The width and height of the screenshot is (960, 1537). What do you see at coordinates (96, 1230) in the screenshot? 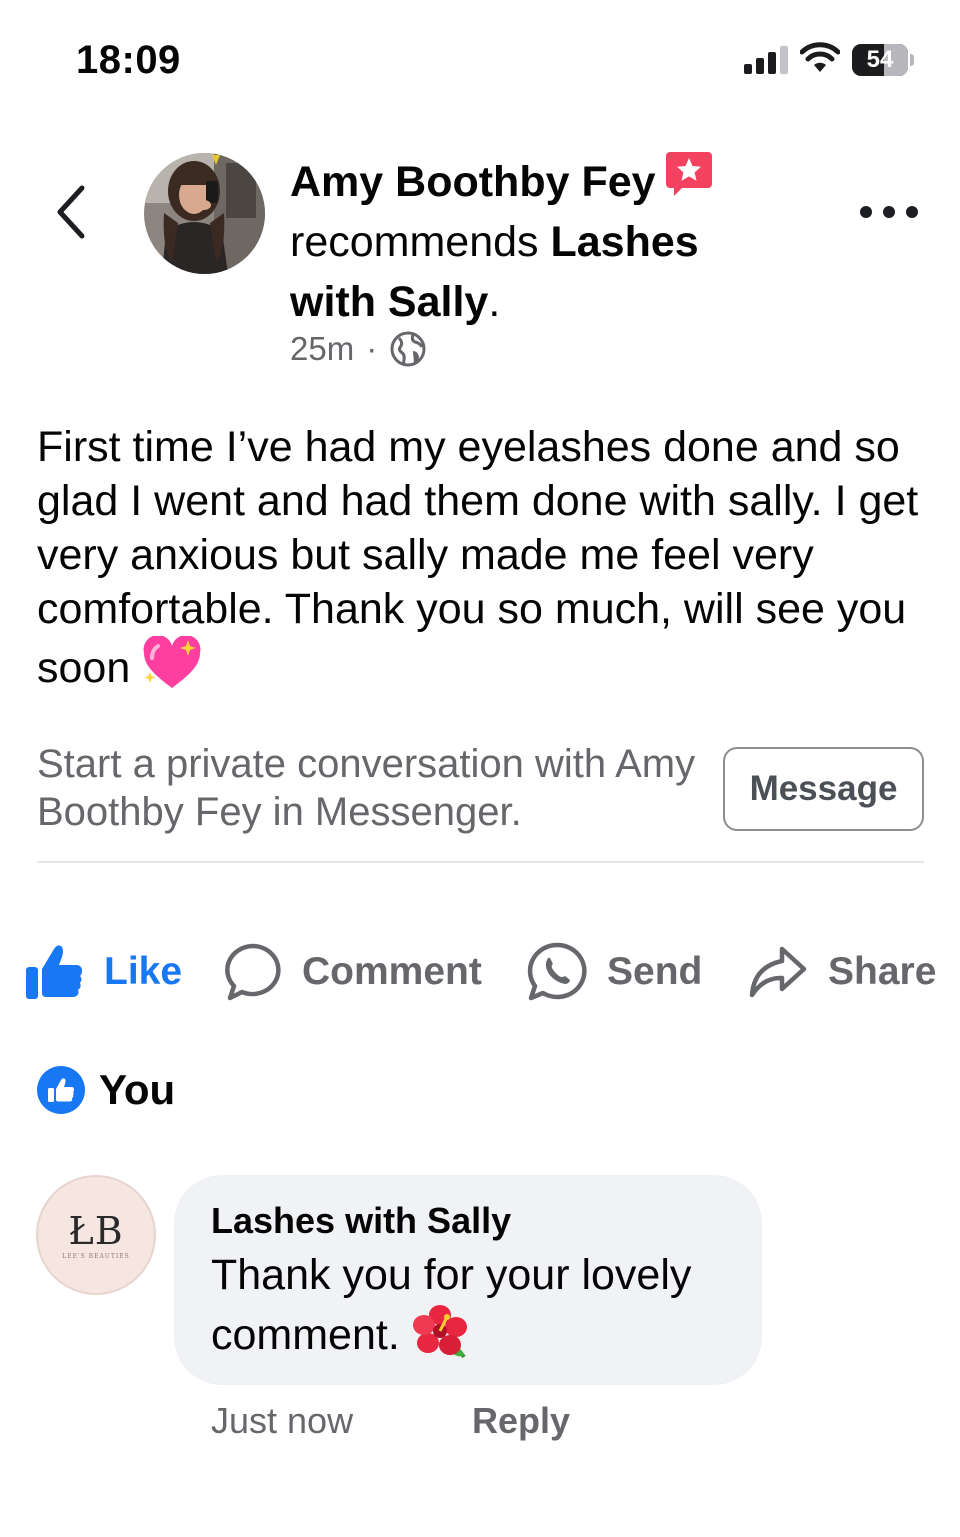
I see `commenter-logo: ŁB` at bounding box center [96, 1230].